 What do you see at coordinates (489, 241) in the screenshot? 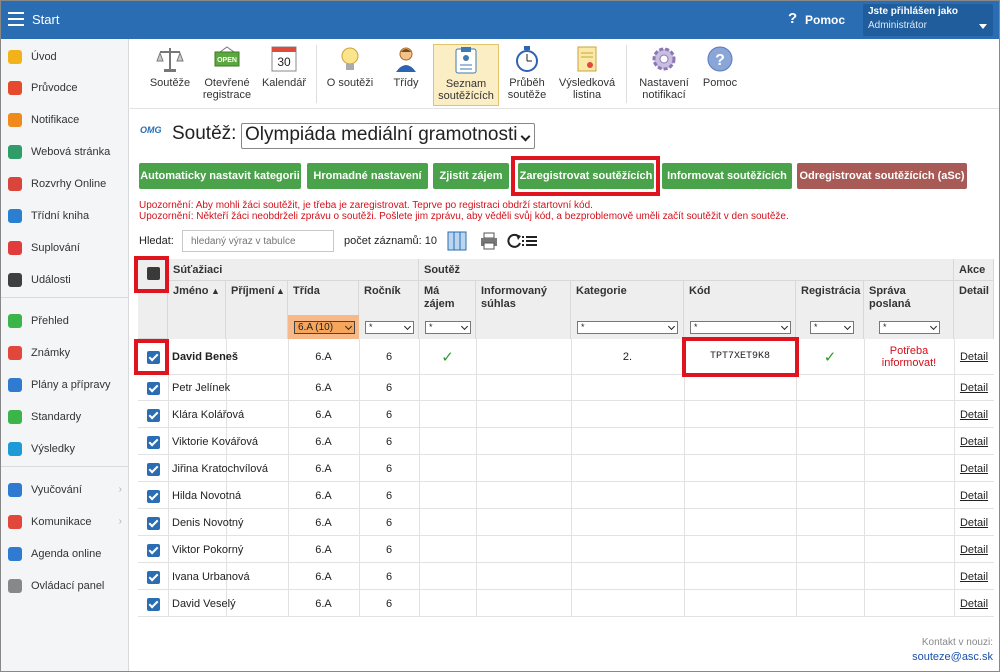
I see `print-icon` at bounding box center [489, 241].